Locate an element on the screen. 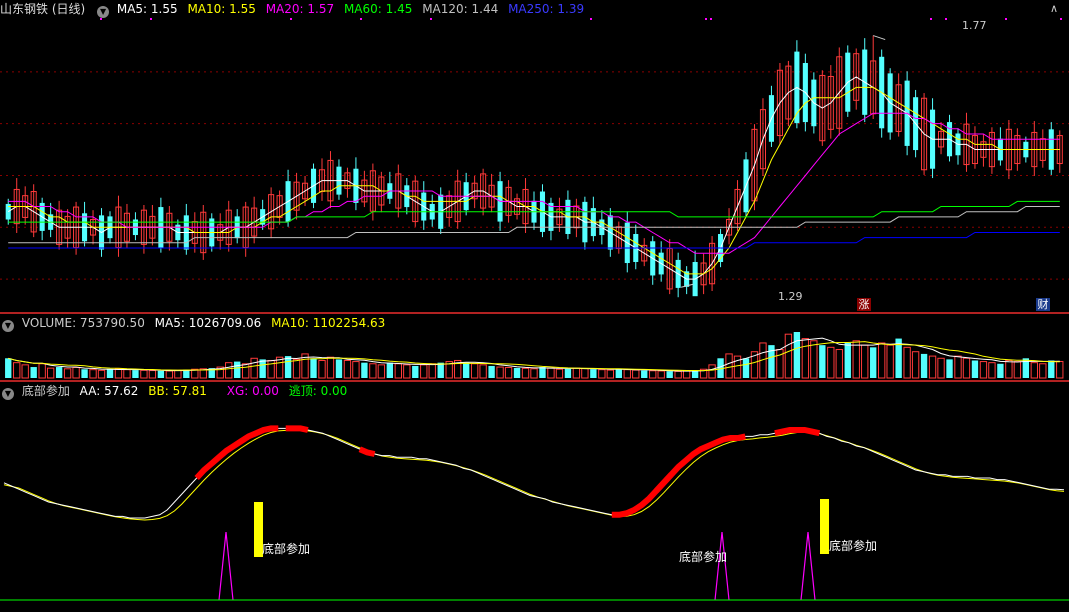 The image size is (1069, 612). signal-bar is located at coordinates (824, 526).